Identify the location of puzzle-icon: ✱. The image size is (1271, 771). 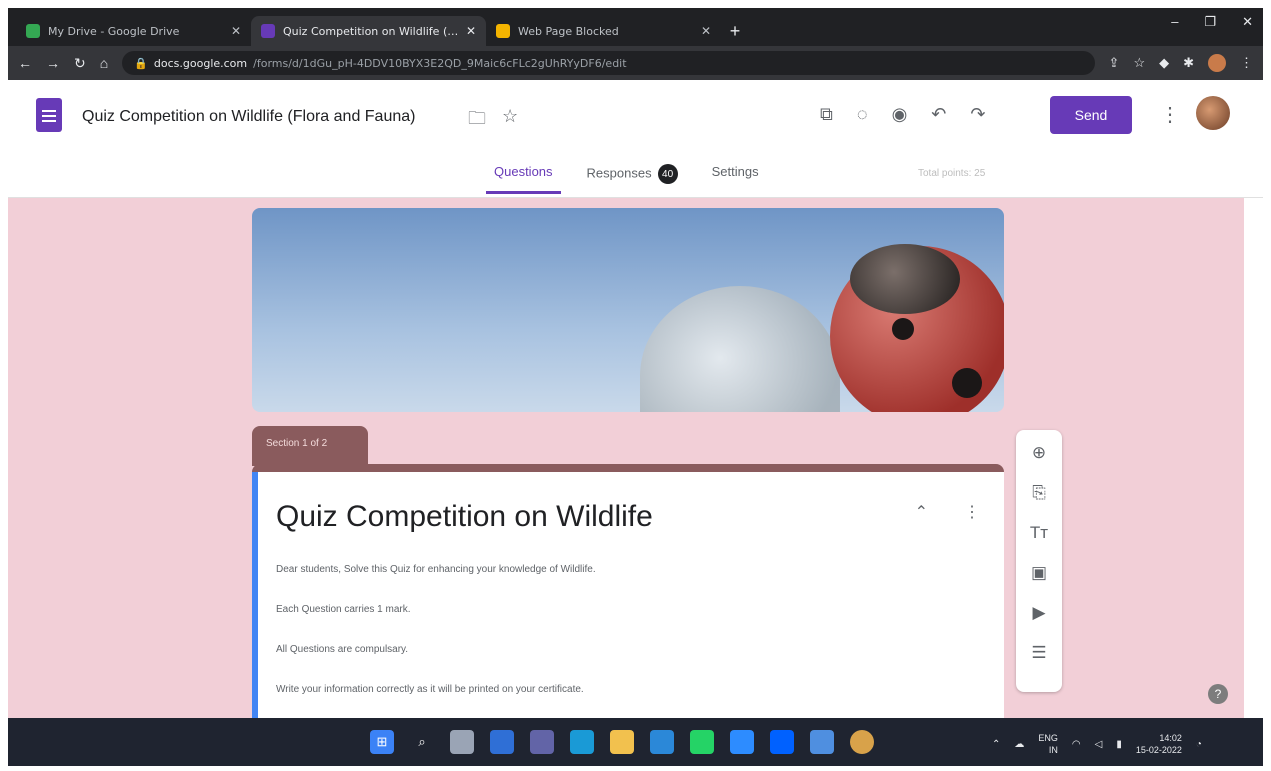
(1188, 63).